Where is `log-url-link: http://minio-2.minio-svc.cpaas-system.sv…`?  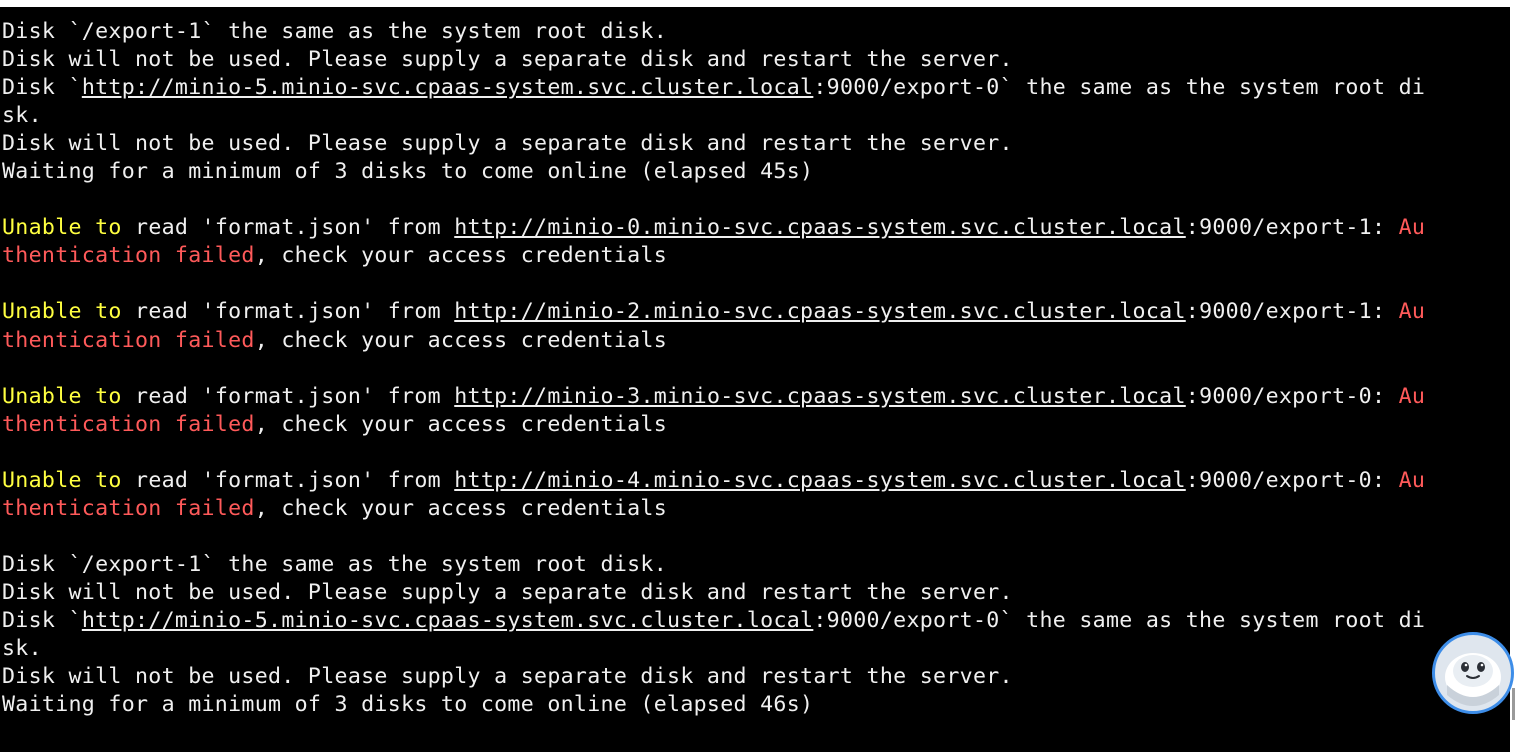 log-url-link: http://minio-2.minio-svc.cpaas-system.sv… is located at coordinates (820, 311).